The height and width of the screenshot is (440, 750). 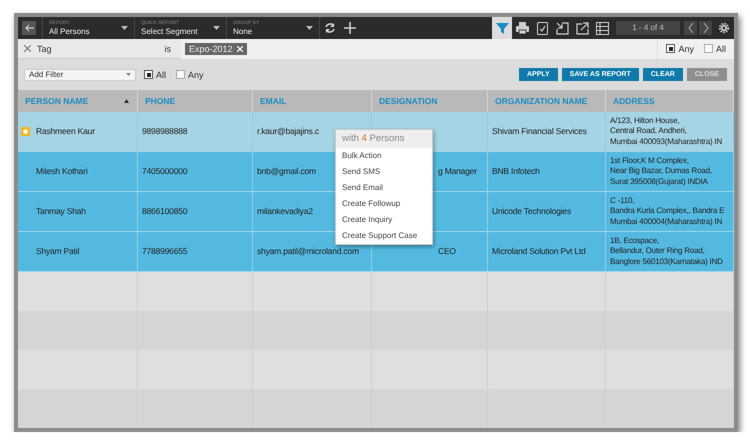 I want to click on plus-icon, so click(x=350, y=28).